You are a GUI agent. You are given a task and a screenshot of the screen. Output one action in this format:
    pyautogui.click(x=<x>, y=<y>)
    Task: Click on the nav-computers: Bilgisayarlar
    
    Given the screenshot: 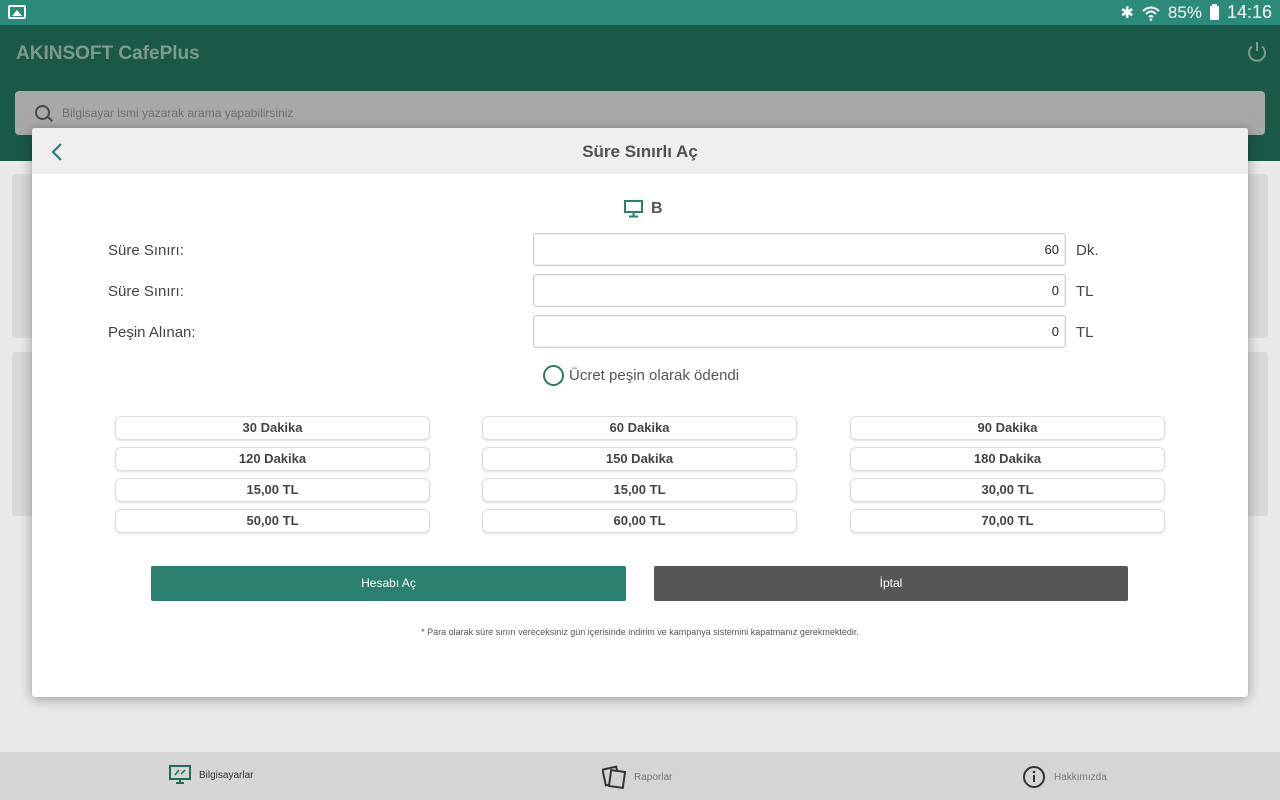 What is the action you would take?
    pyautogui.click(x=211, y=775)
    